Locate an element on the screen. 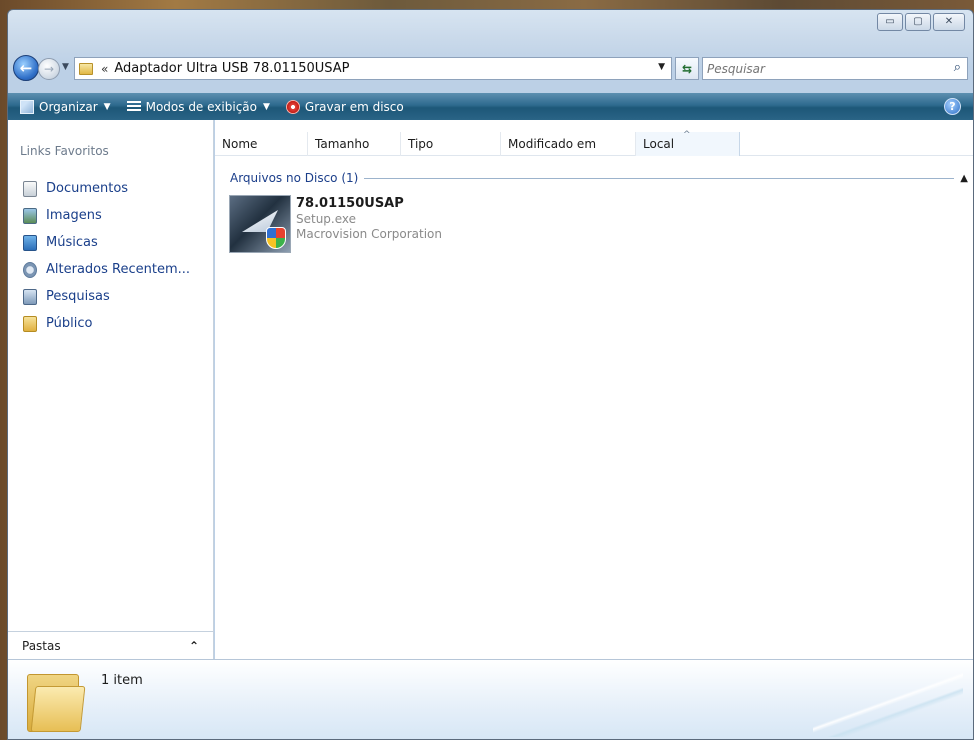  column-name: Nome is located at coordinates (261, 144).